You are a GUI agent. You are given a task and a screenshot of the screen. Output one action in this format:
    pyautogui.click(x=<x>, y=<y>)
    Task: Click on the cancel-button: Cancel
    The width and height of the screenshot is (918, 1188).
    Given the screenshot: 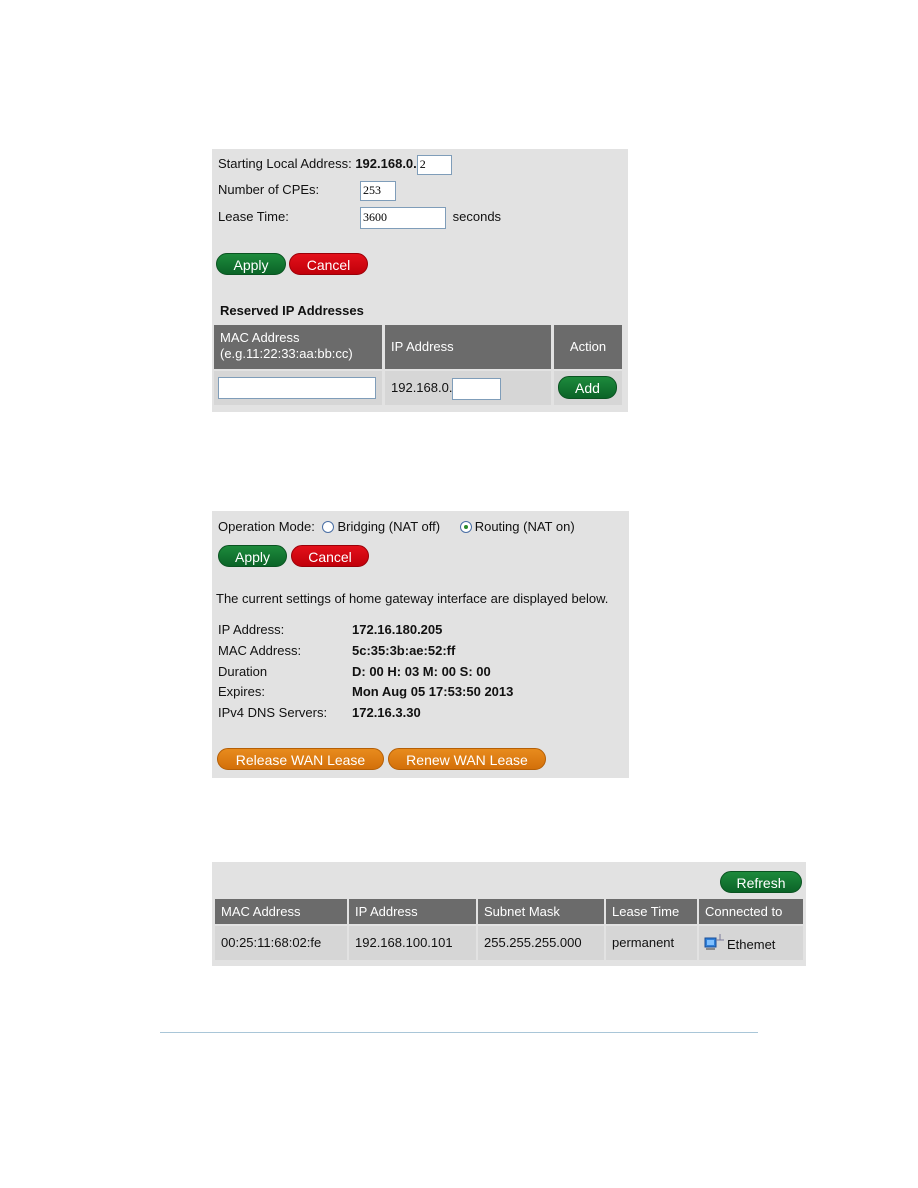 What is the action you would take?
    pyautogui.click(x=328, y=264)
    